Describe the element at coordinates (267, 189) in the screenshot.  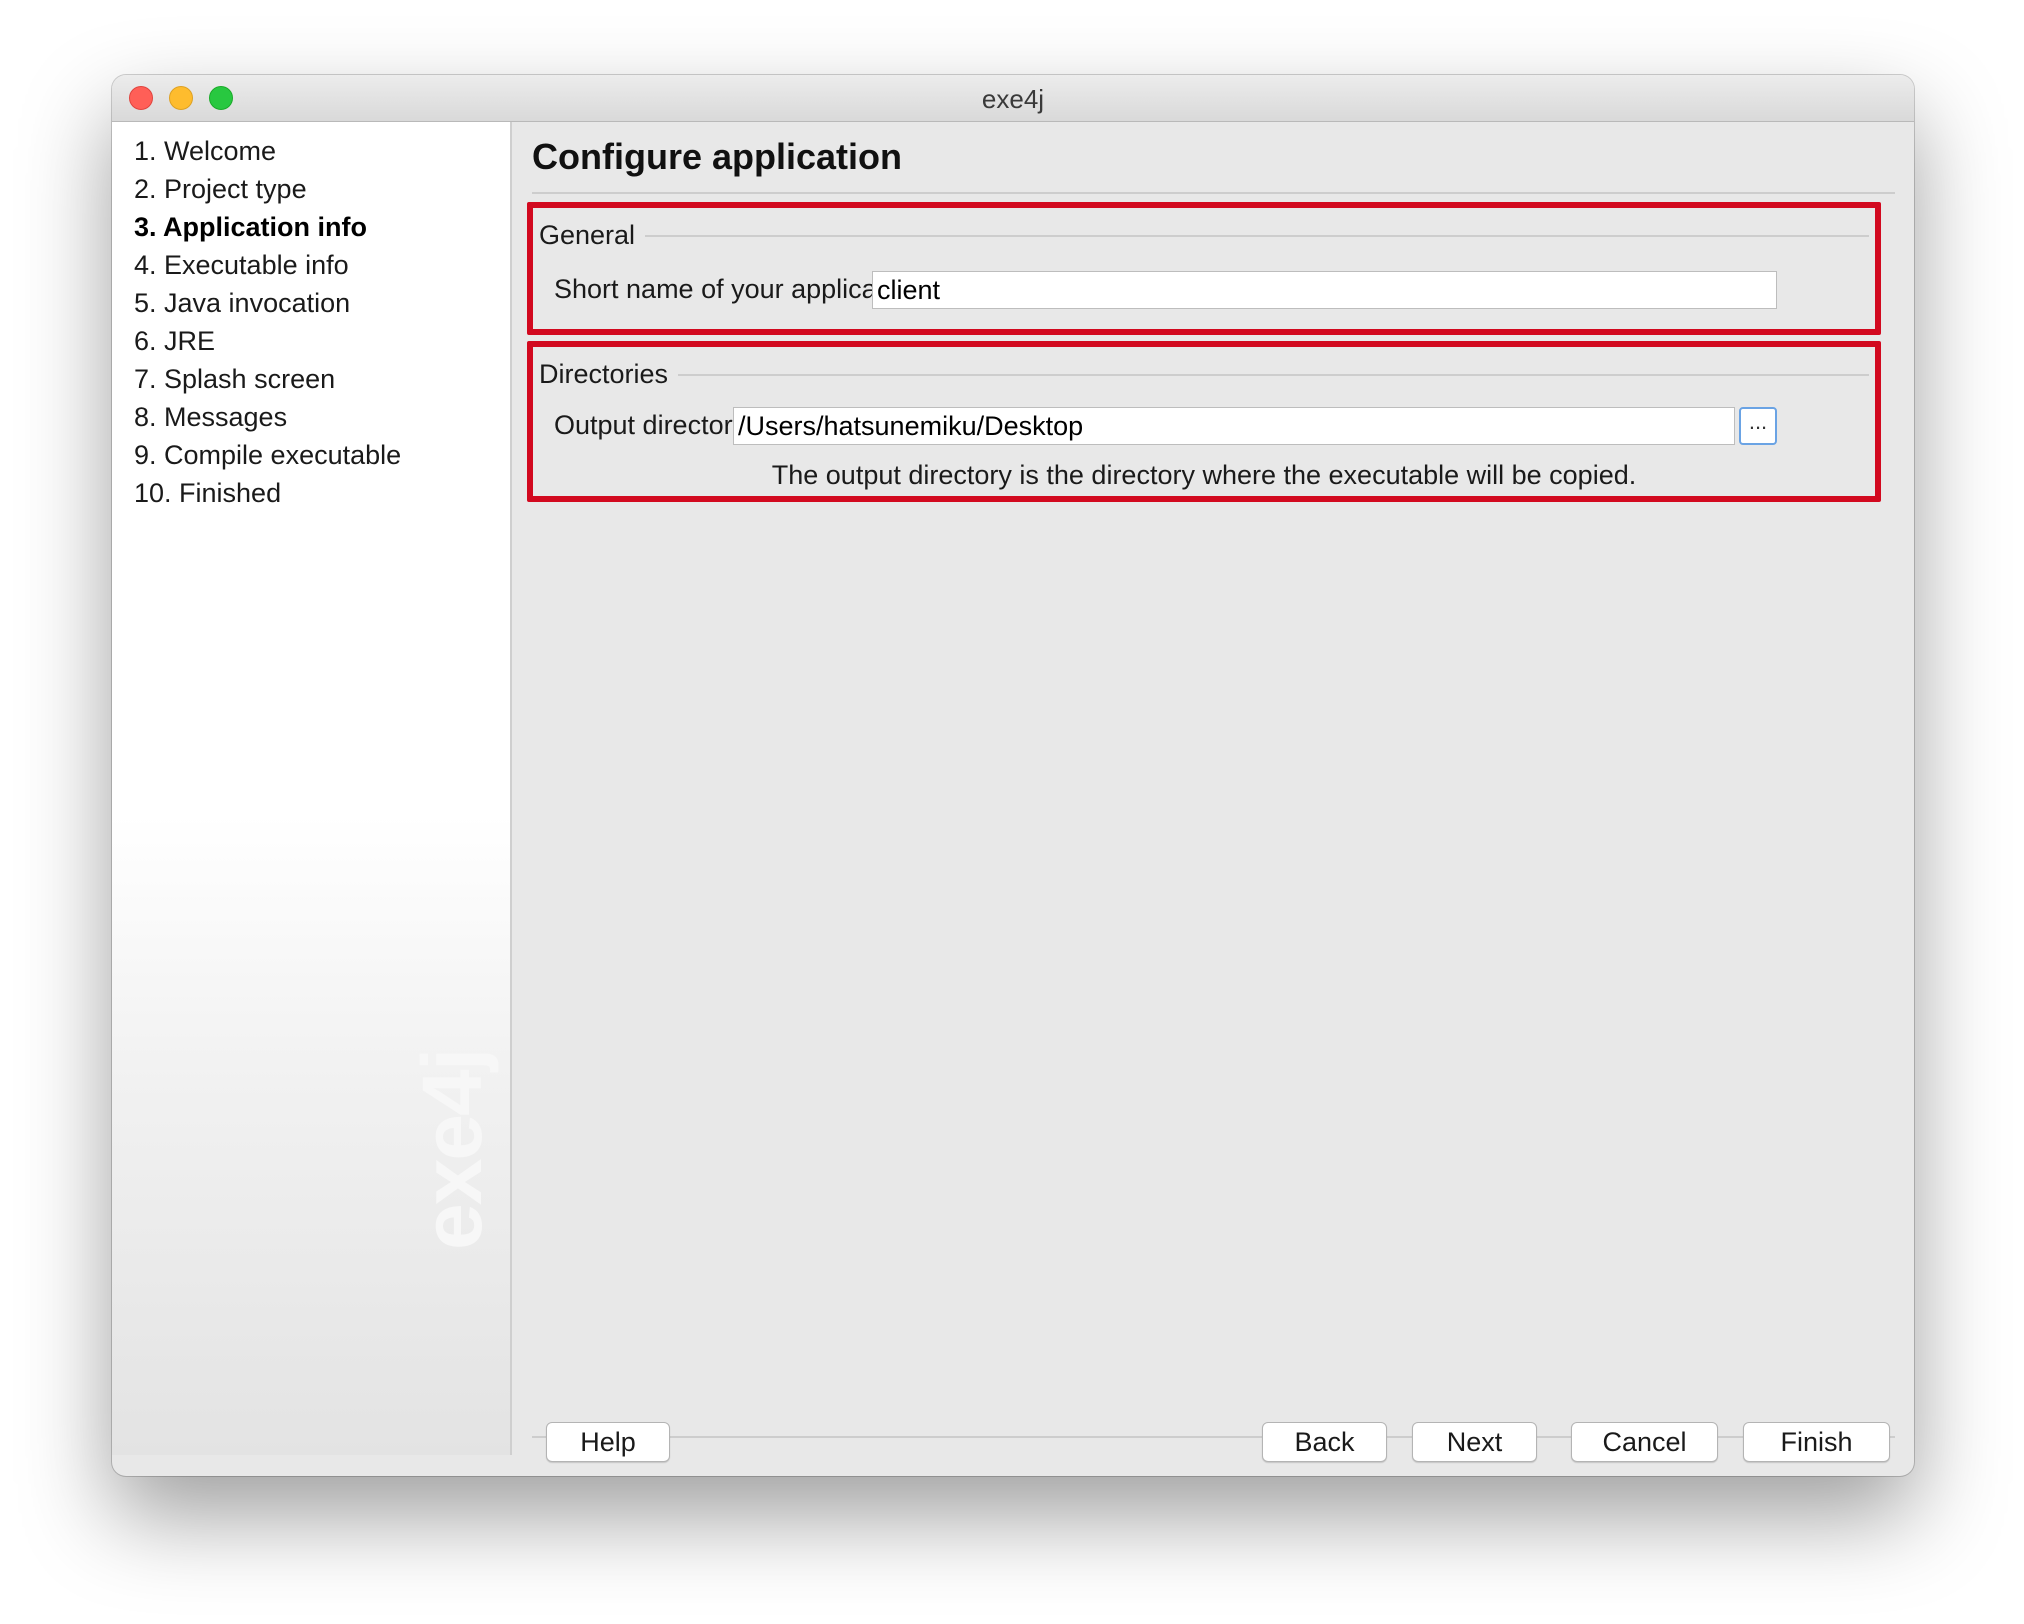
I see `step-project-type: 2. Project type` at that location.